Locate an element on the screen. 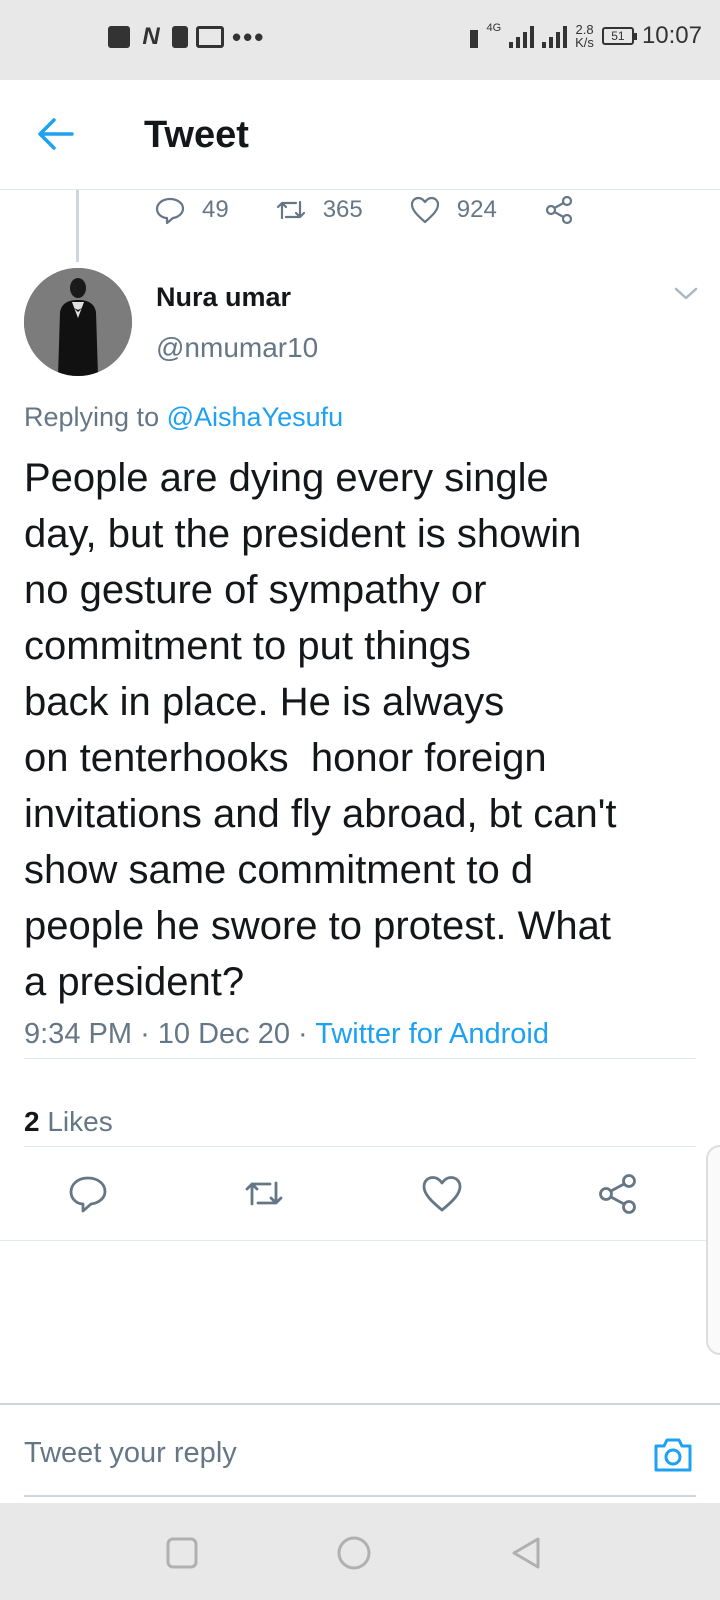  likes-label: Likes is located at coordinates (80, 1121).